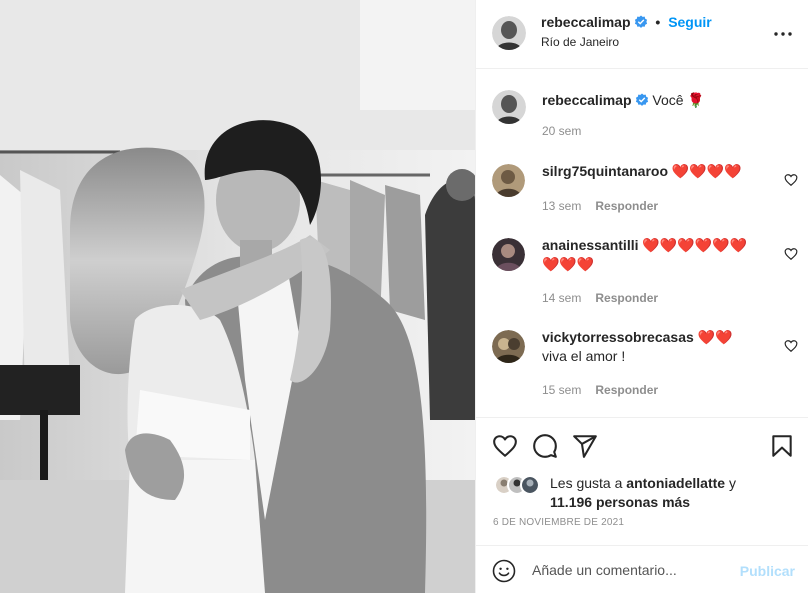  Describe the element at coordinates (561, 131) in the screenshot. I see `caption-time: 20 sem` at that location.